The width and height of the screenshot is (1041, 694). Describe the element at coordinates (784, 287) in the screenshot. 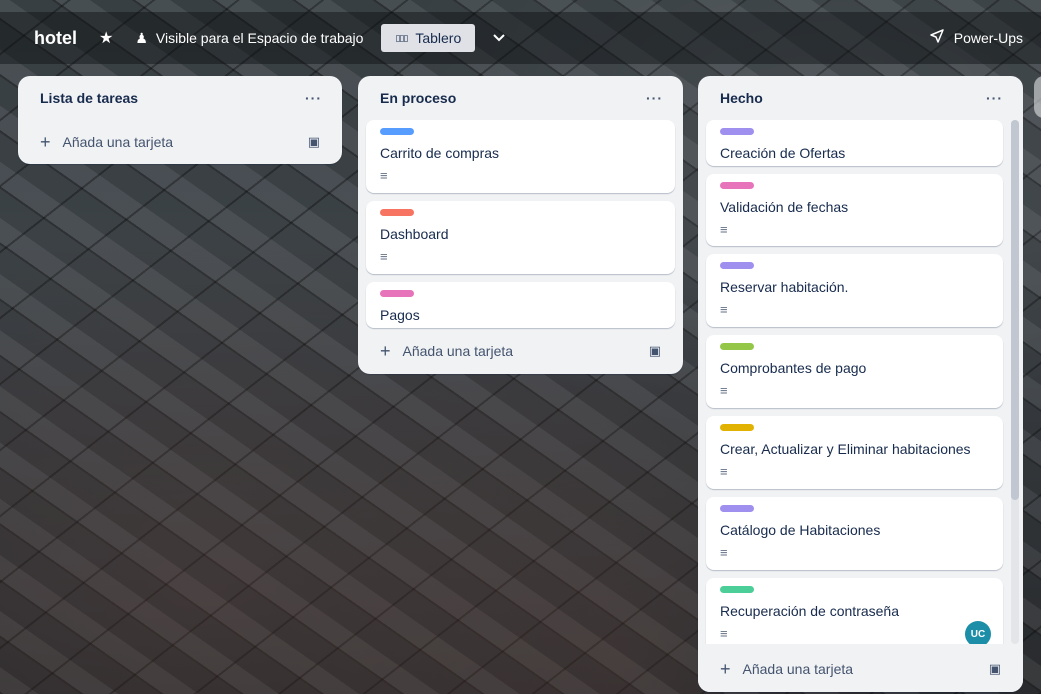

I see `card-title: Reservar habitación.` at that location.